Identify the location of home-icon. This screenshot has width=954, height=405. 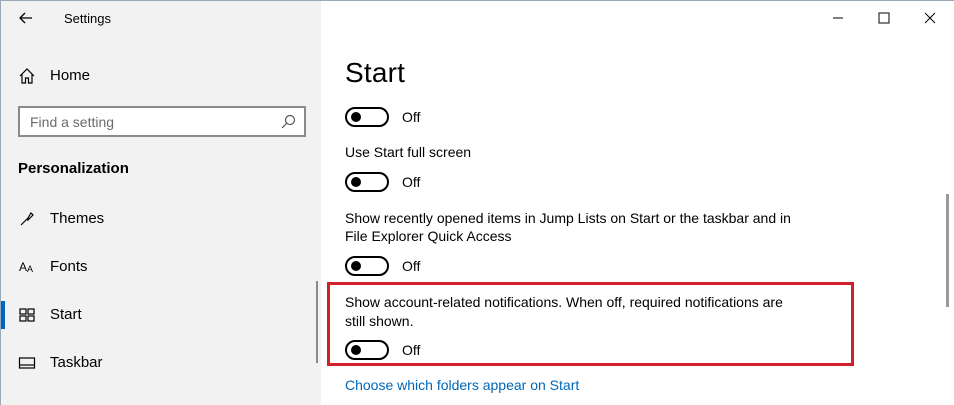
(27, 76).